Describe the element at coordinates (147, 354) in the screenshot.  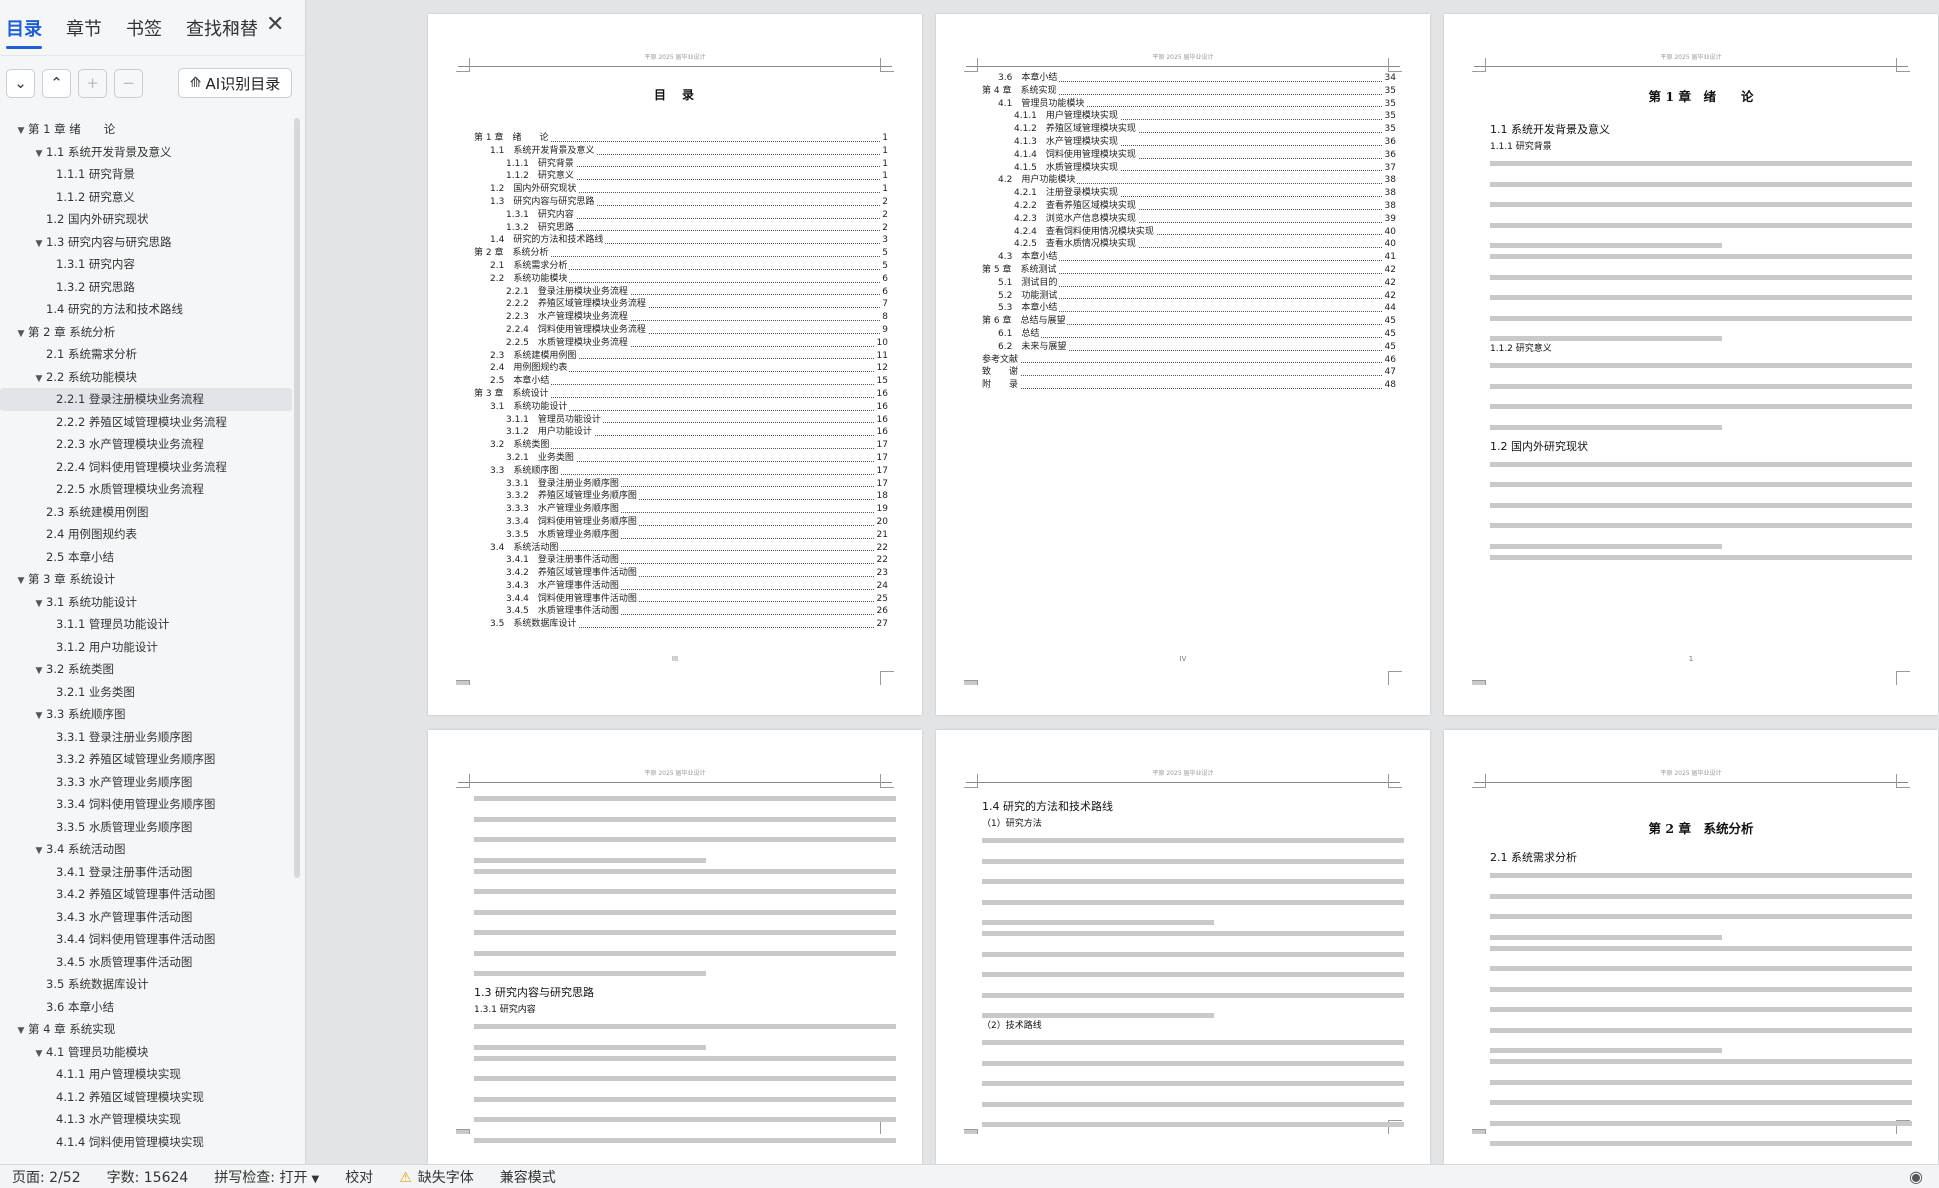
I see `toc-item: 2.1 系统需求分析` at that location.